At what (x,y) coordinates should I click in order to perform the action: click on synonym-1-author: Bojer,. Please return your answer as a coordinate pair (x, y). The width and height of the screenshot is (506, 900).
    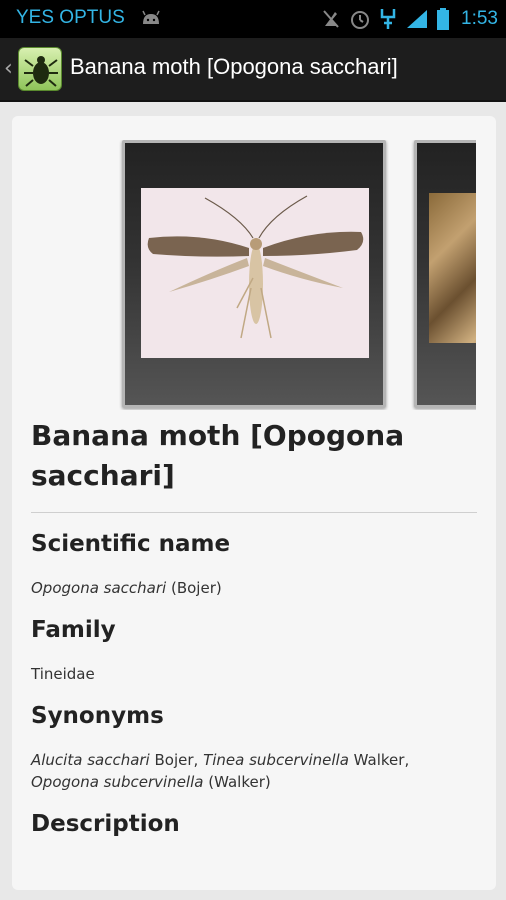
    Looking at the image, I should click on (176, 760).